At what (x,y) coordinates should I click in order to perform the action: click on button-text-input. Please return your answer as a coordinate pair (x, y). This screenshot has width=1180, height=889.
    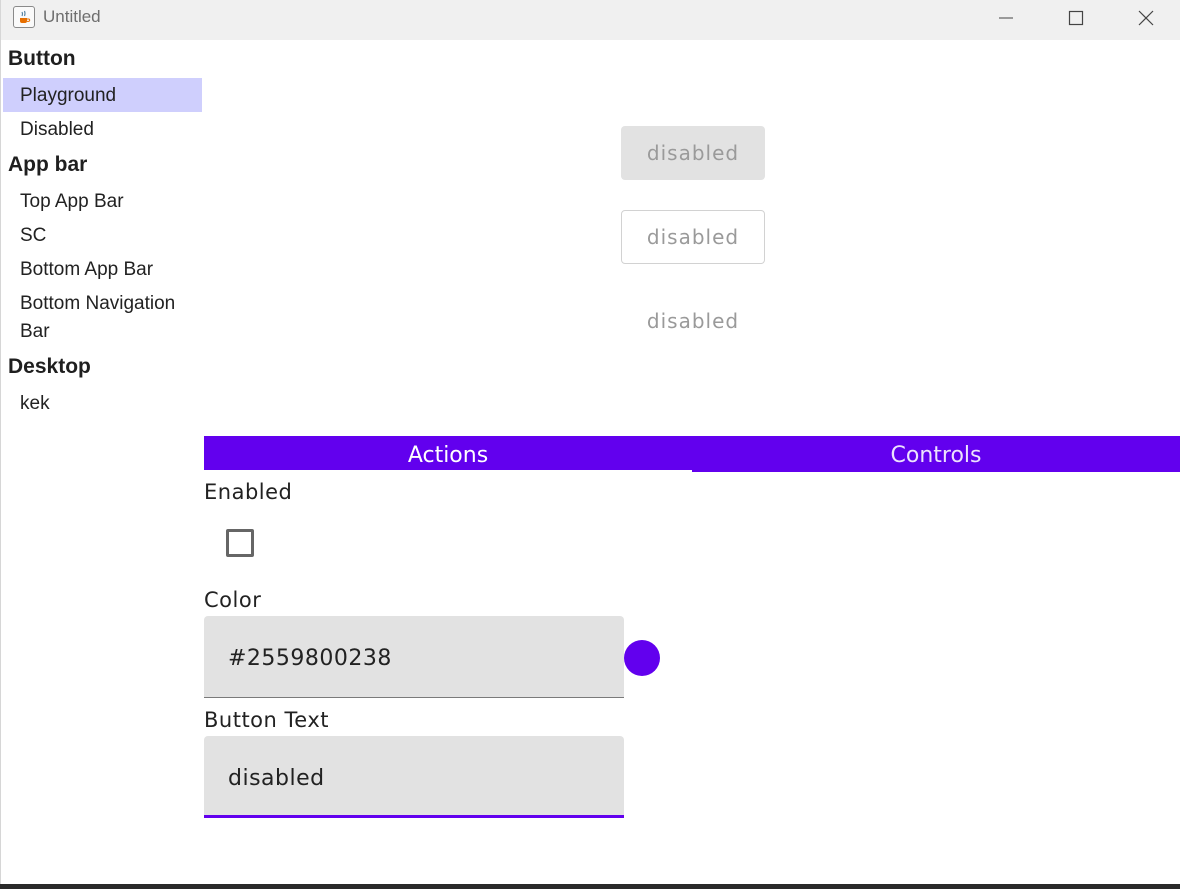
    Looking at the image, I should click on (413, 778).